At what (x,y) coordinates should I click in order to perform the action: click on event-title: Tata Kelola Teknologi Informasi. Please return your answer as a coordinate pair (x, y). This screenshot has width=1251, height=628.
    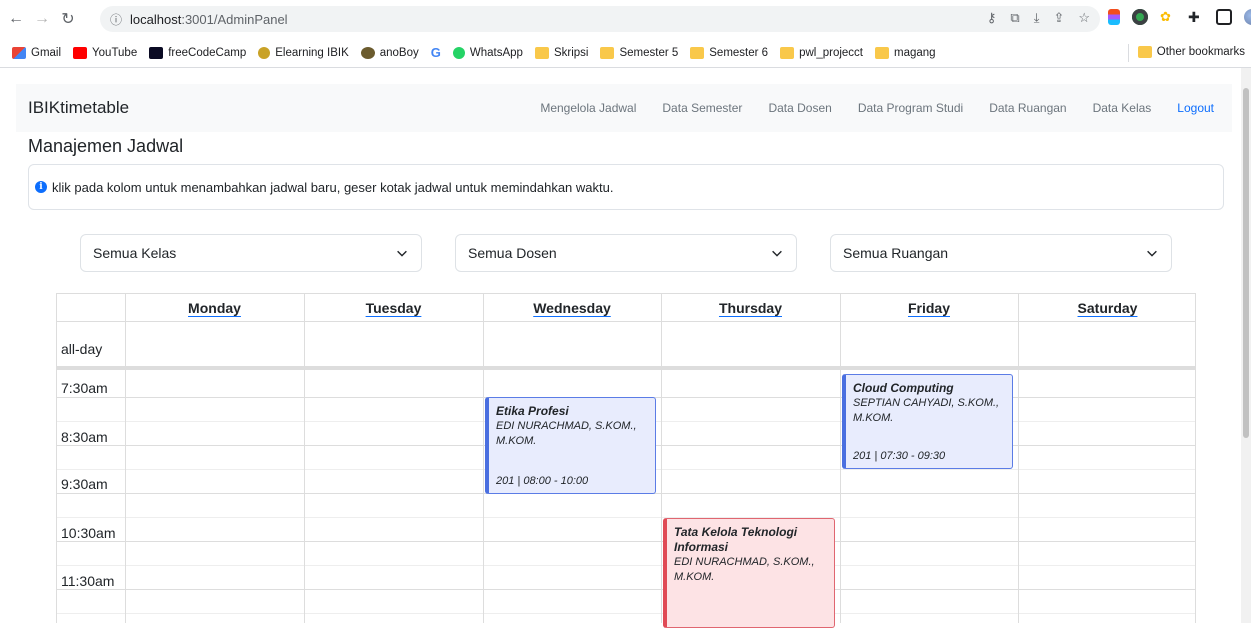
    Looking at the image, I should click on (736, 539).